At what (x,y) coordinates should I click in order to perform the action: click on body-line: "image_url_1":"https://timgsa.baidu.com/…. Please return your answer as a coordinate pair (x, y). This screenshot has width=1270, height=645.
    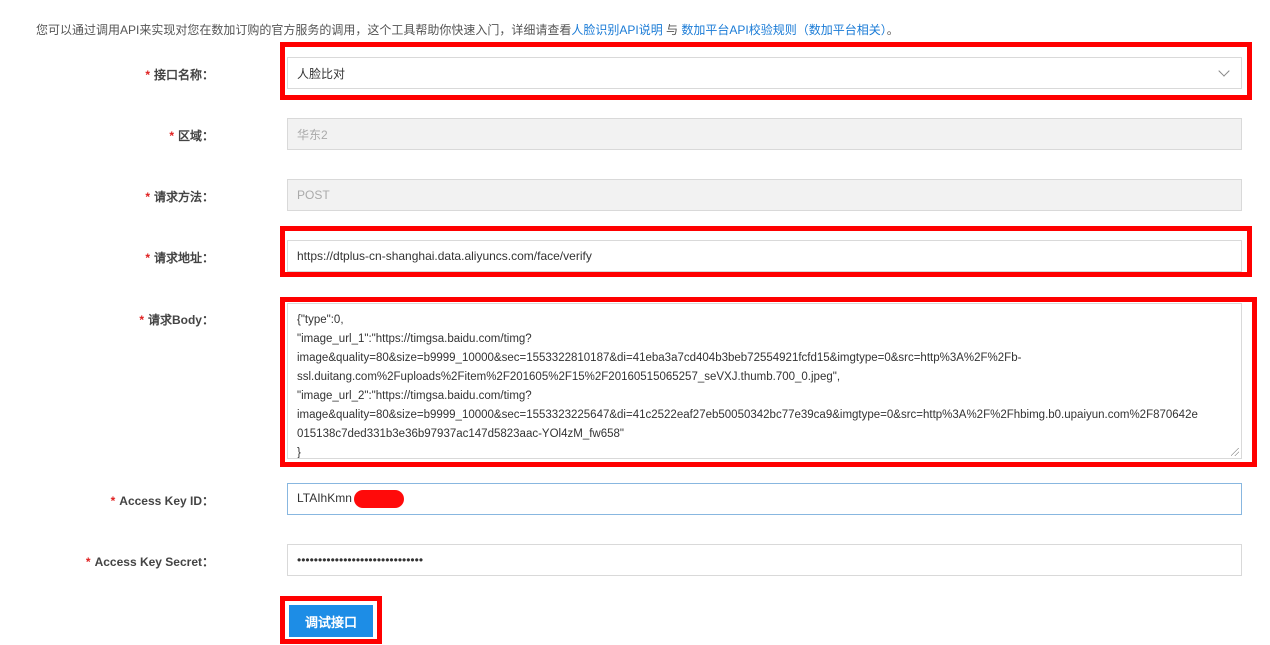
    Looking at the image, I should click on (414, 339).